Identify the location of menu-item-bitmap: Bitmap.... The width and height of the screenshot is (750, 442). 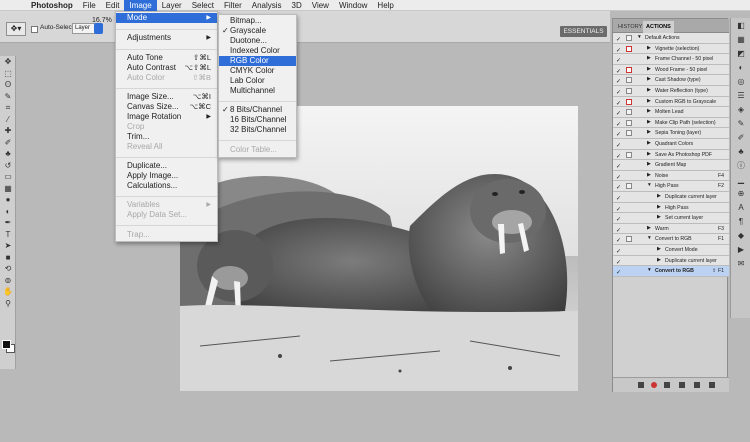
(257, 21).